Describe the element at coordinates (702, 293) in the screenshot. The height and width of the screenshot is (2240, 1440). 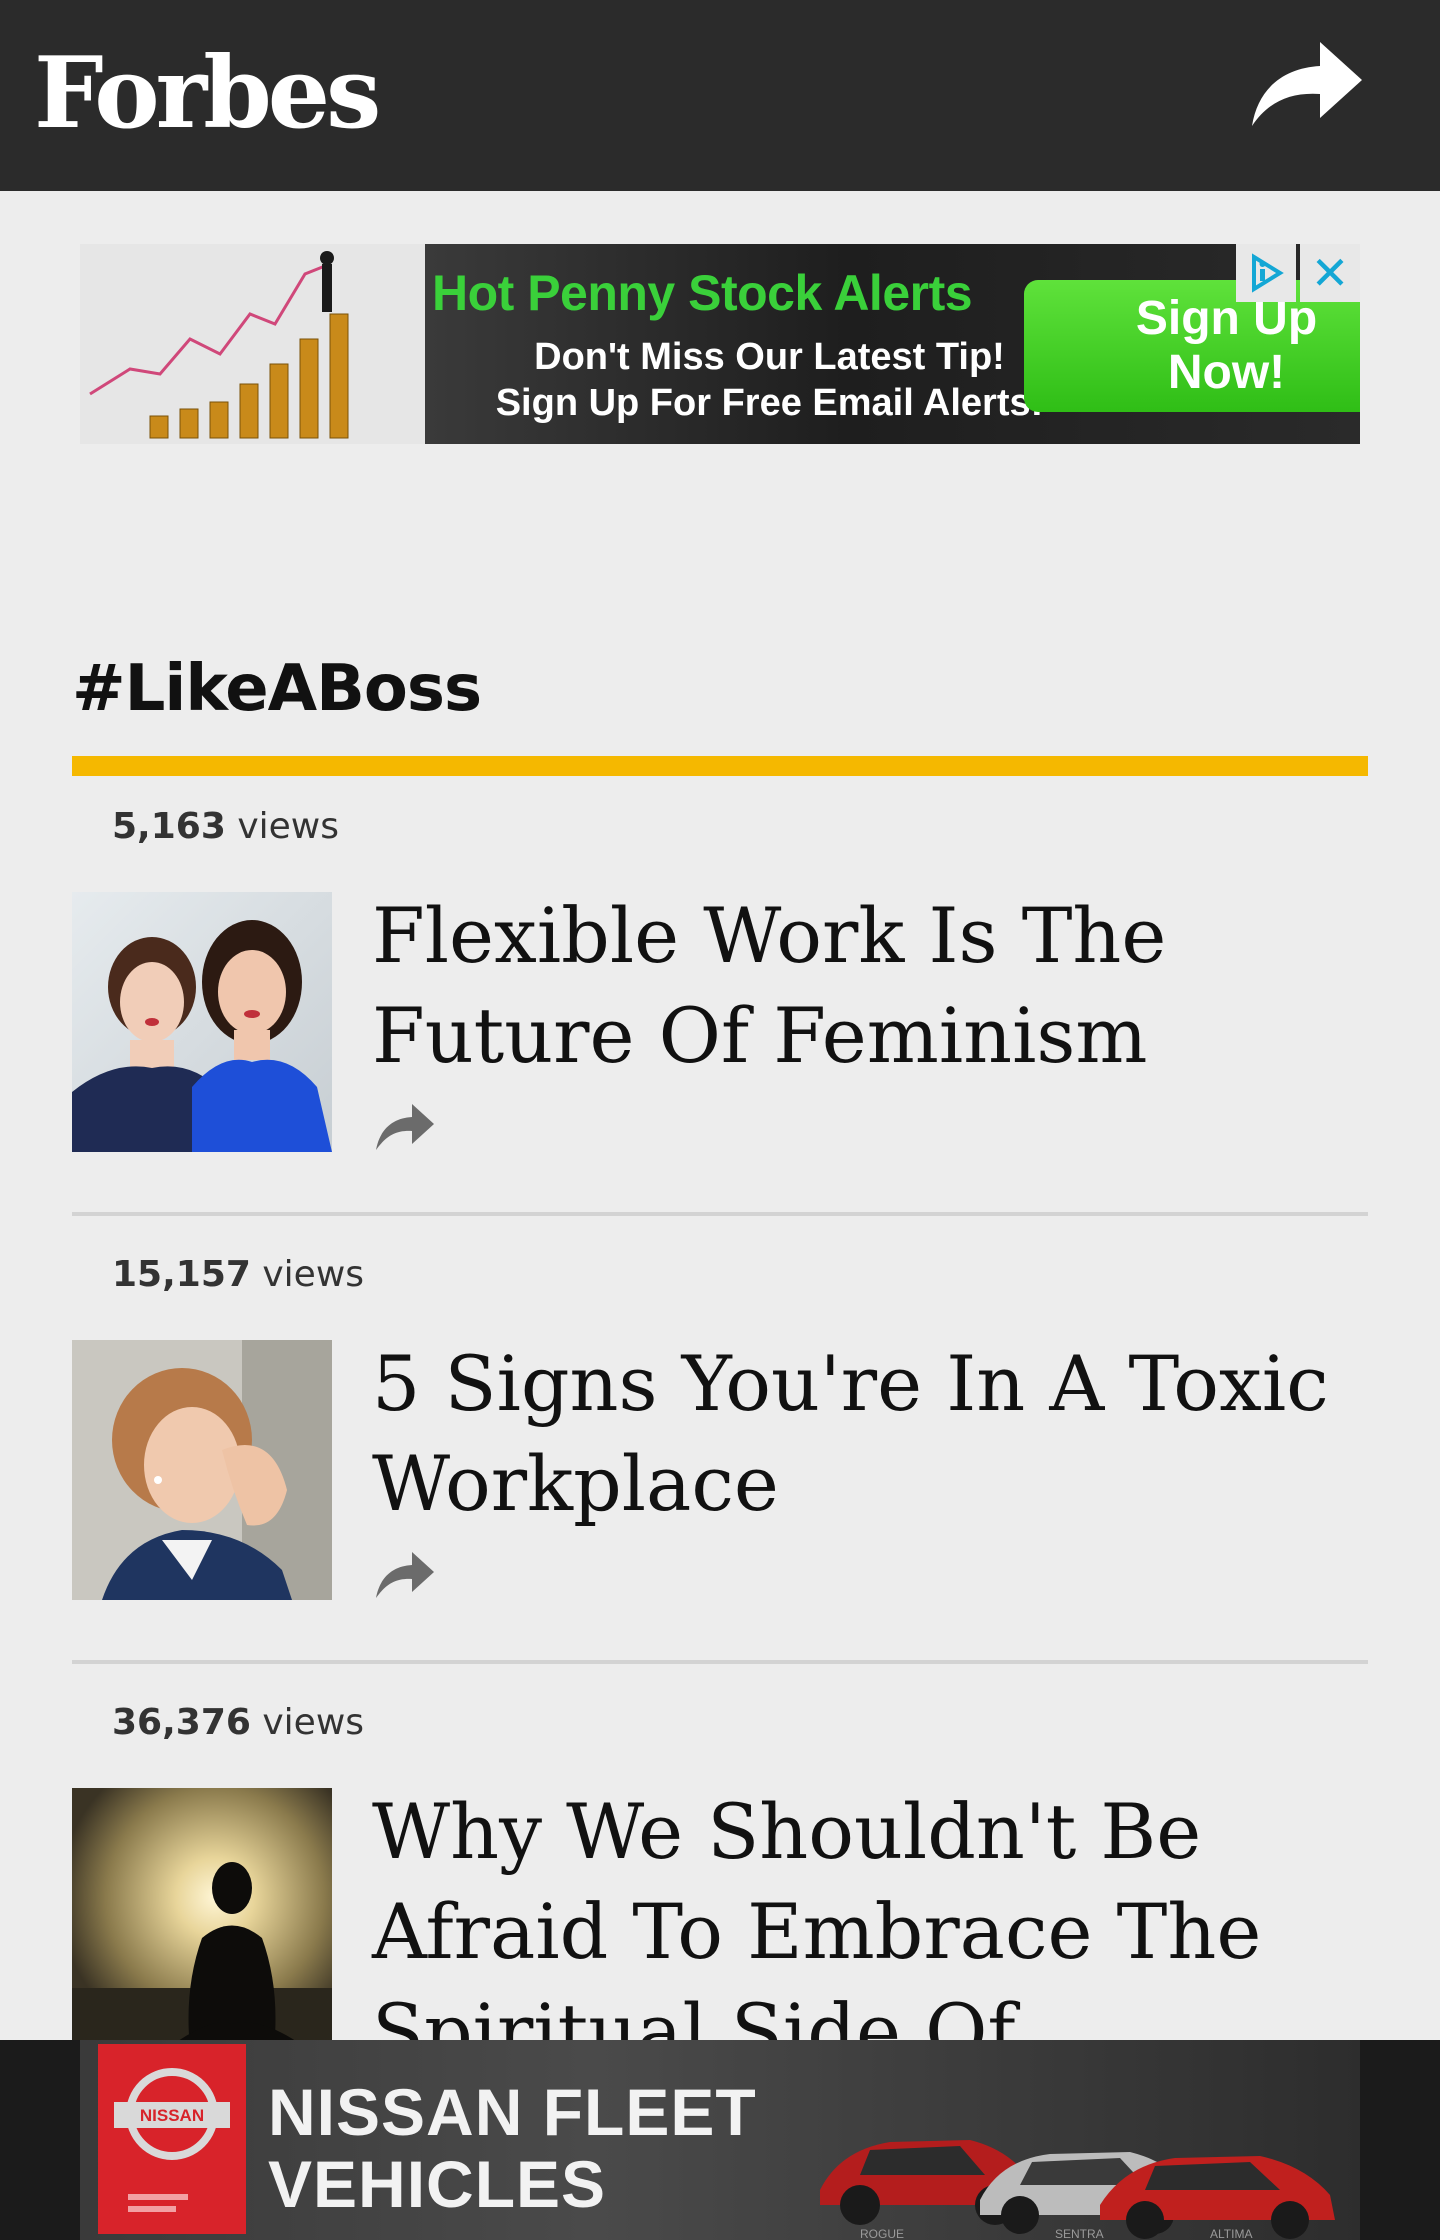
I see `ad-headline: Hot Penny Stock Alerts` at that location.